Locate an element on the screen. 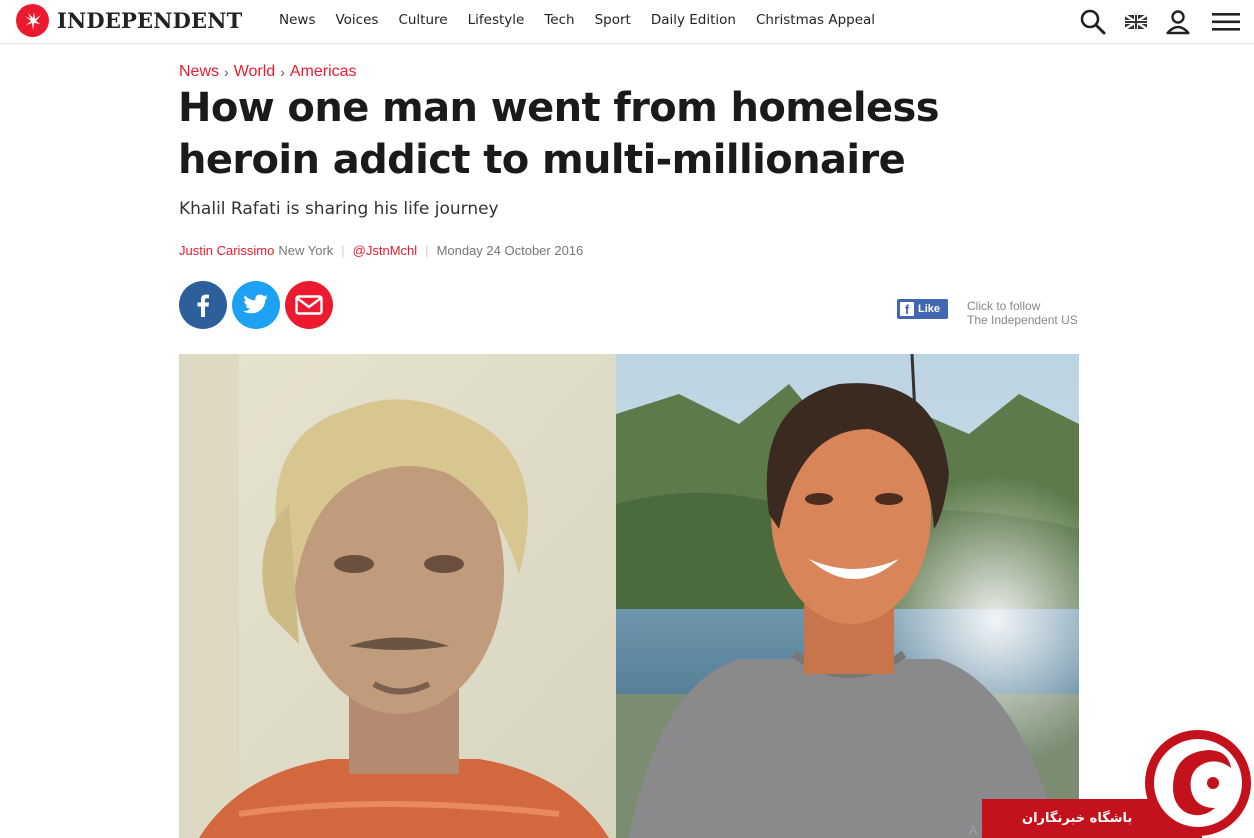  share-buttons is located at coordinates (258, 305).